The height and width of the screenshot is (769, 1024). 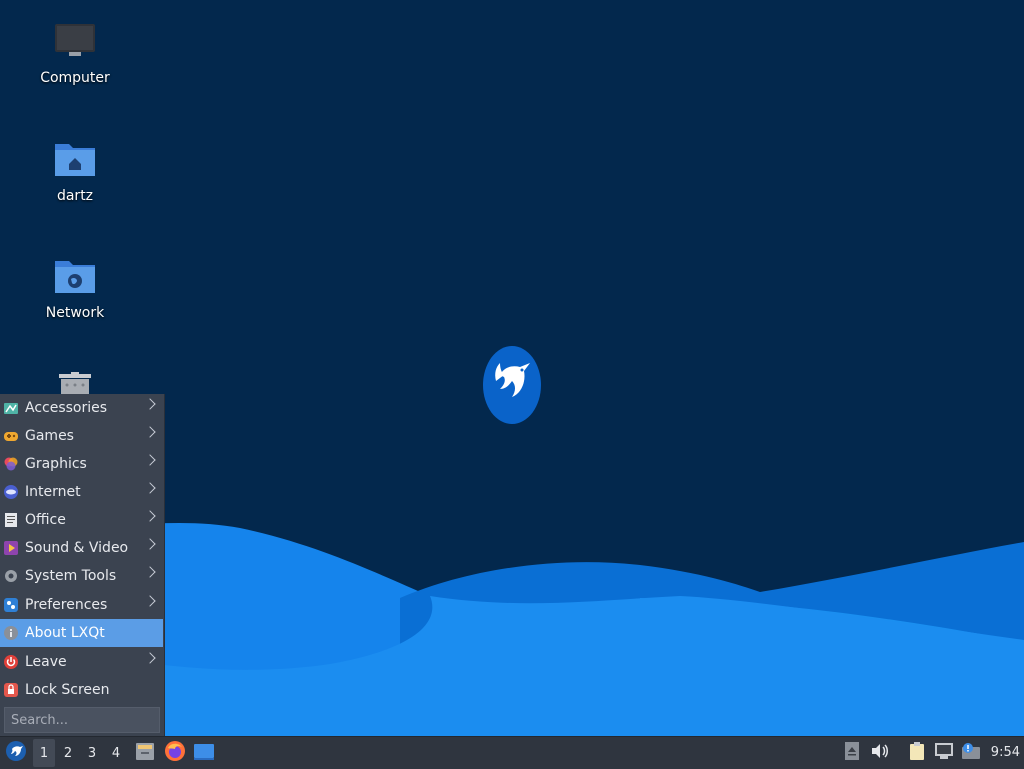 I want to click on workspace-label: 3, so click(x=92, y=753).